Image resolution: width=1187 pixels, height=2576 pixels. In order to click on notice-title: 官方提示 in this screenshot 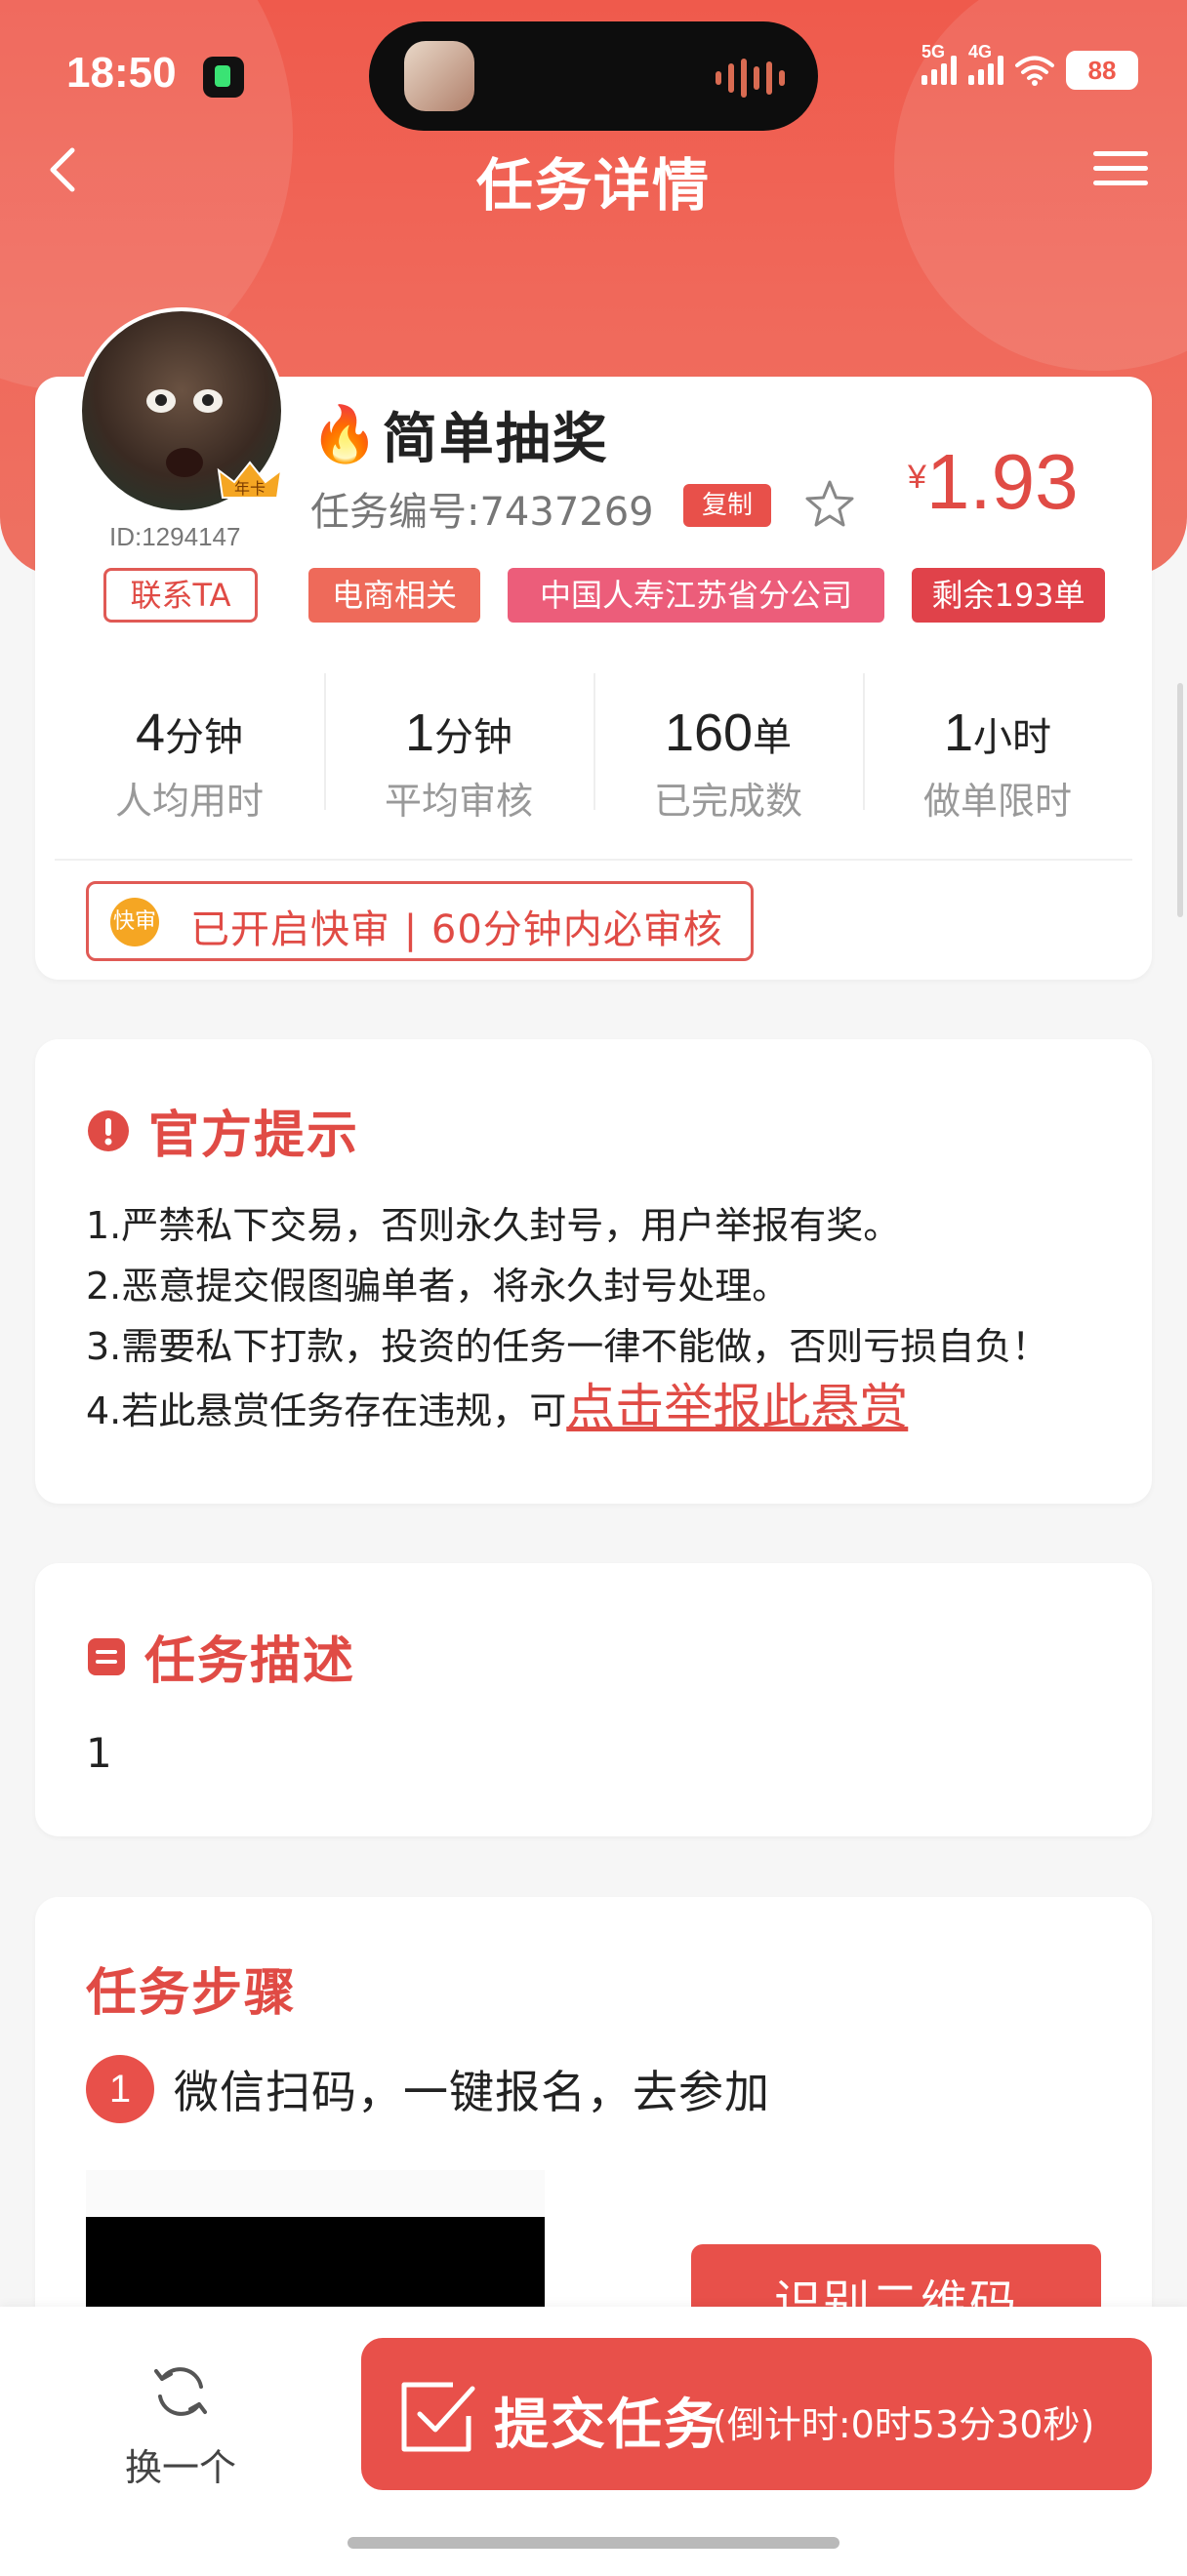, I will do `click(254, 1136)`.